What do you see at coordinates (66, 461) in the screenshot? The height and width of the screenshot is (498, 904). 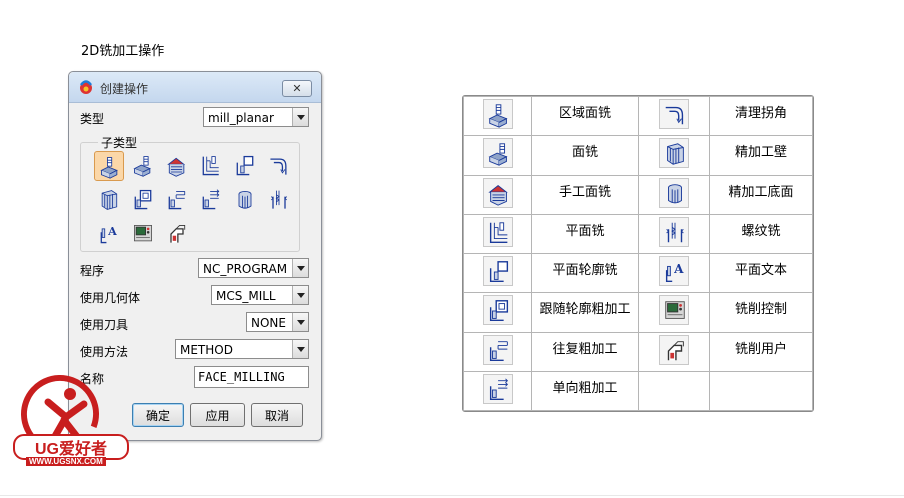 I see `watermark-url: WWW.UGSNX.COM` at bounding box center [66, 461].